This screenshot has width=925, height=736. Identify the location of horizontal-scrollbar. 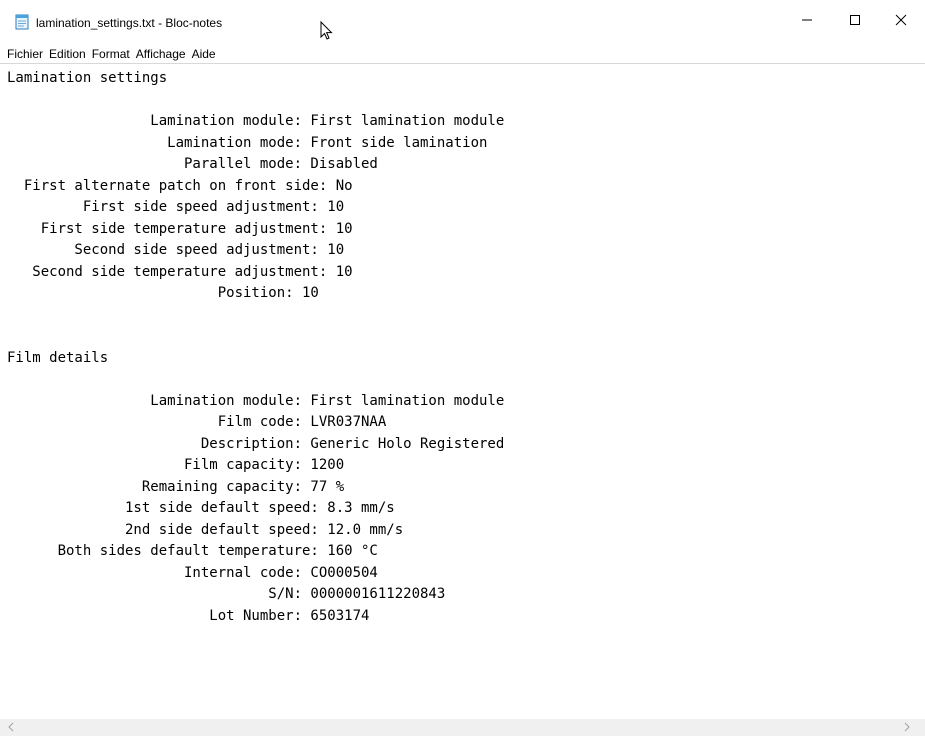
(462, 727).